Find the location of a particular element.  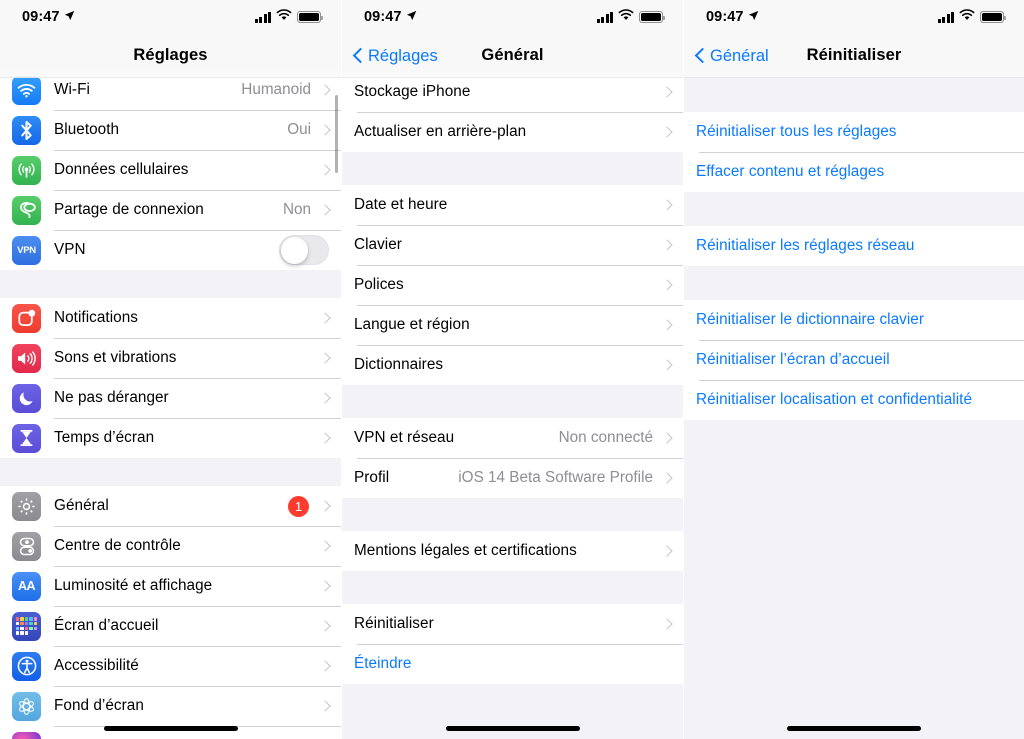

general-row-label: Éteindre is located at coordinates (383, 663).